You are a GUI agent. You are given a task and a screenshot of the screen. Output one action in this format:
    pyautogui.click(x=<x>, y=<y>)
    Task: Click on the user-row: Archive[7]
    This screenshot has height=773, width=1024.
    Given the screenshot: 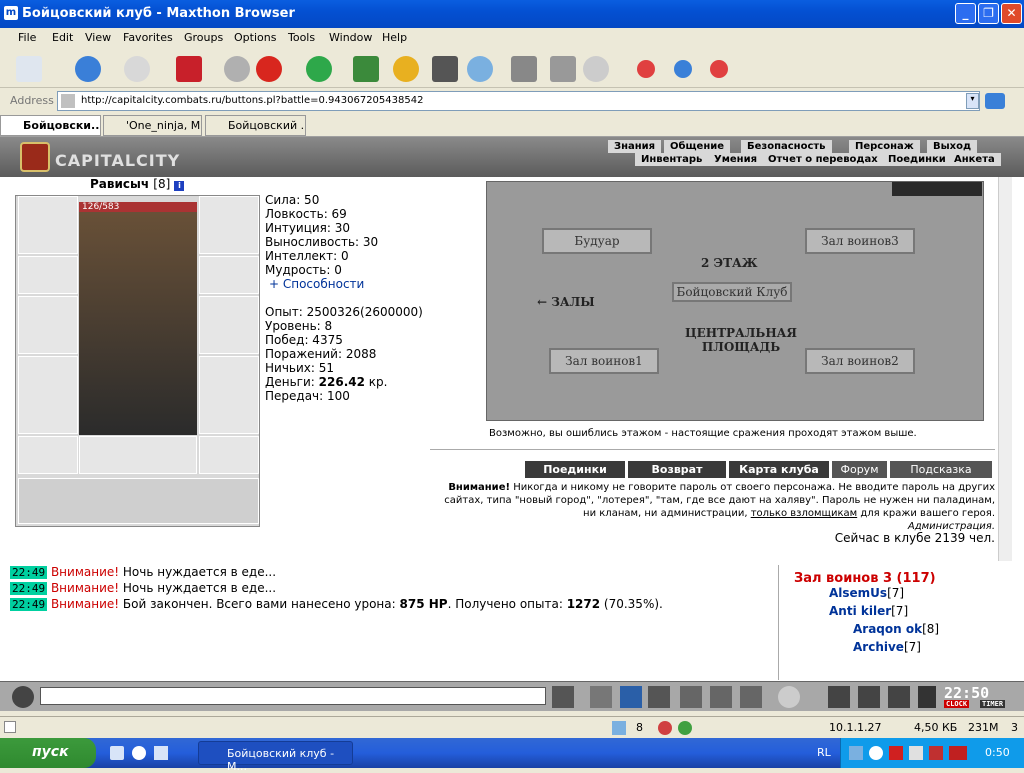 What is the action you would take?
    pyautogui.click(x=888, y=649)
    